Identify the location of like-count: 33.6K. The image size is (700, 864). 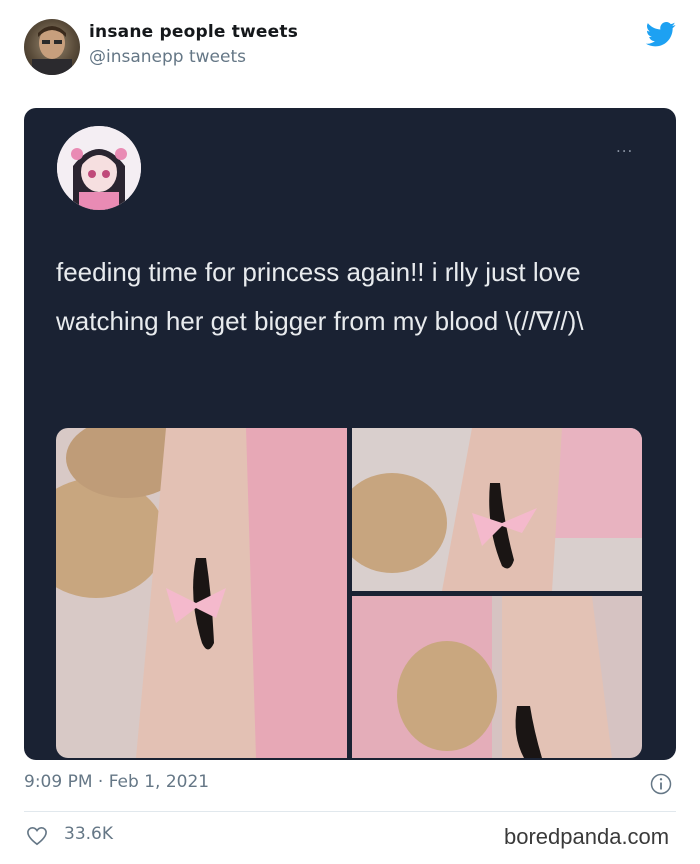
(88, 834).